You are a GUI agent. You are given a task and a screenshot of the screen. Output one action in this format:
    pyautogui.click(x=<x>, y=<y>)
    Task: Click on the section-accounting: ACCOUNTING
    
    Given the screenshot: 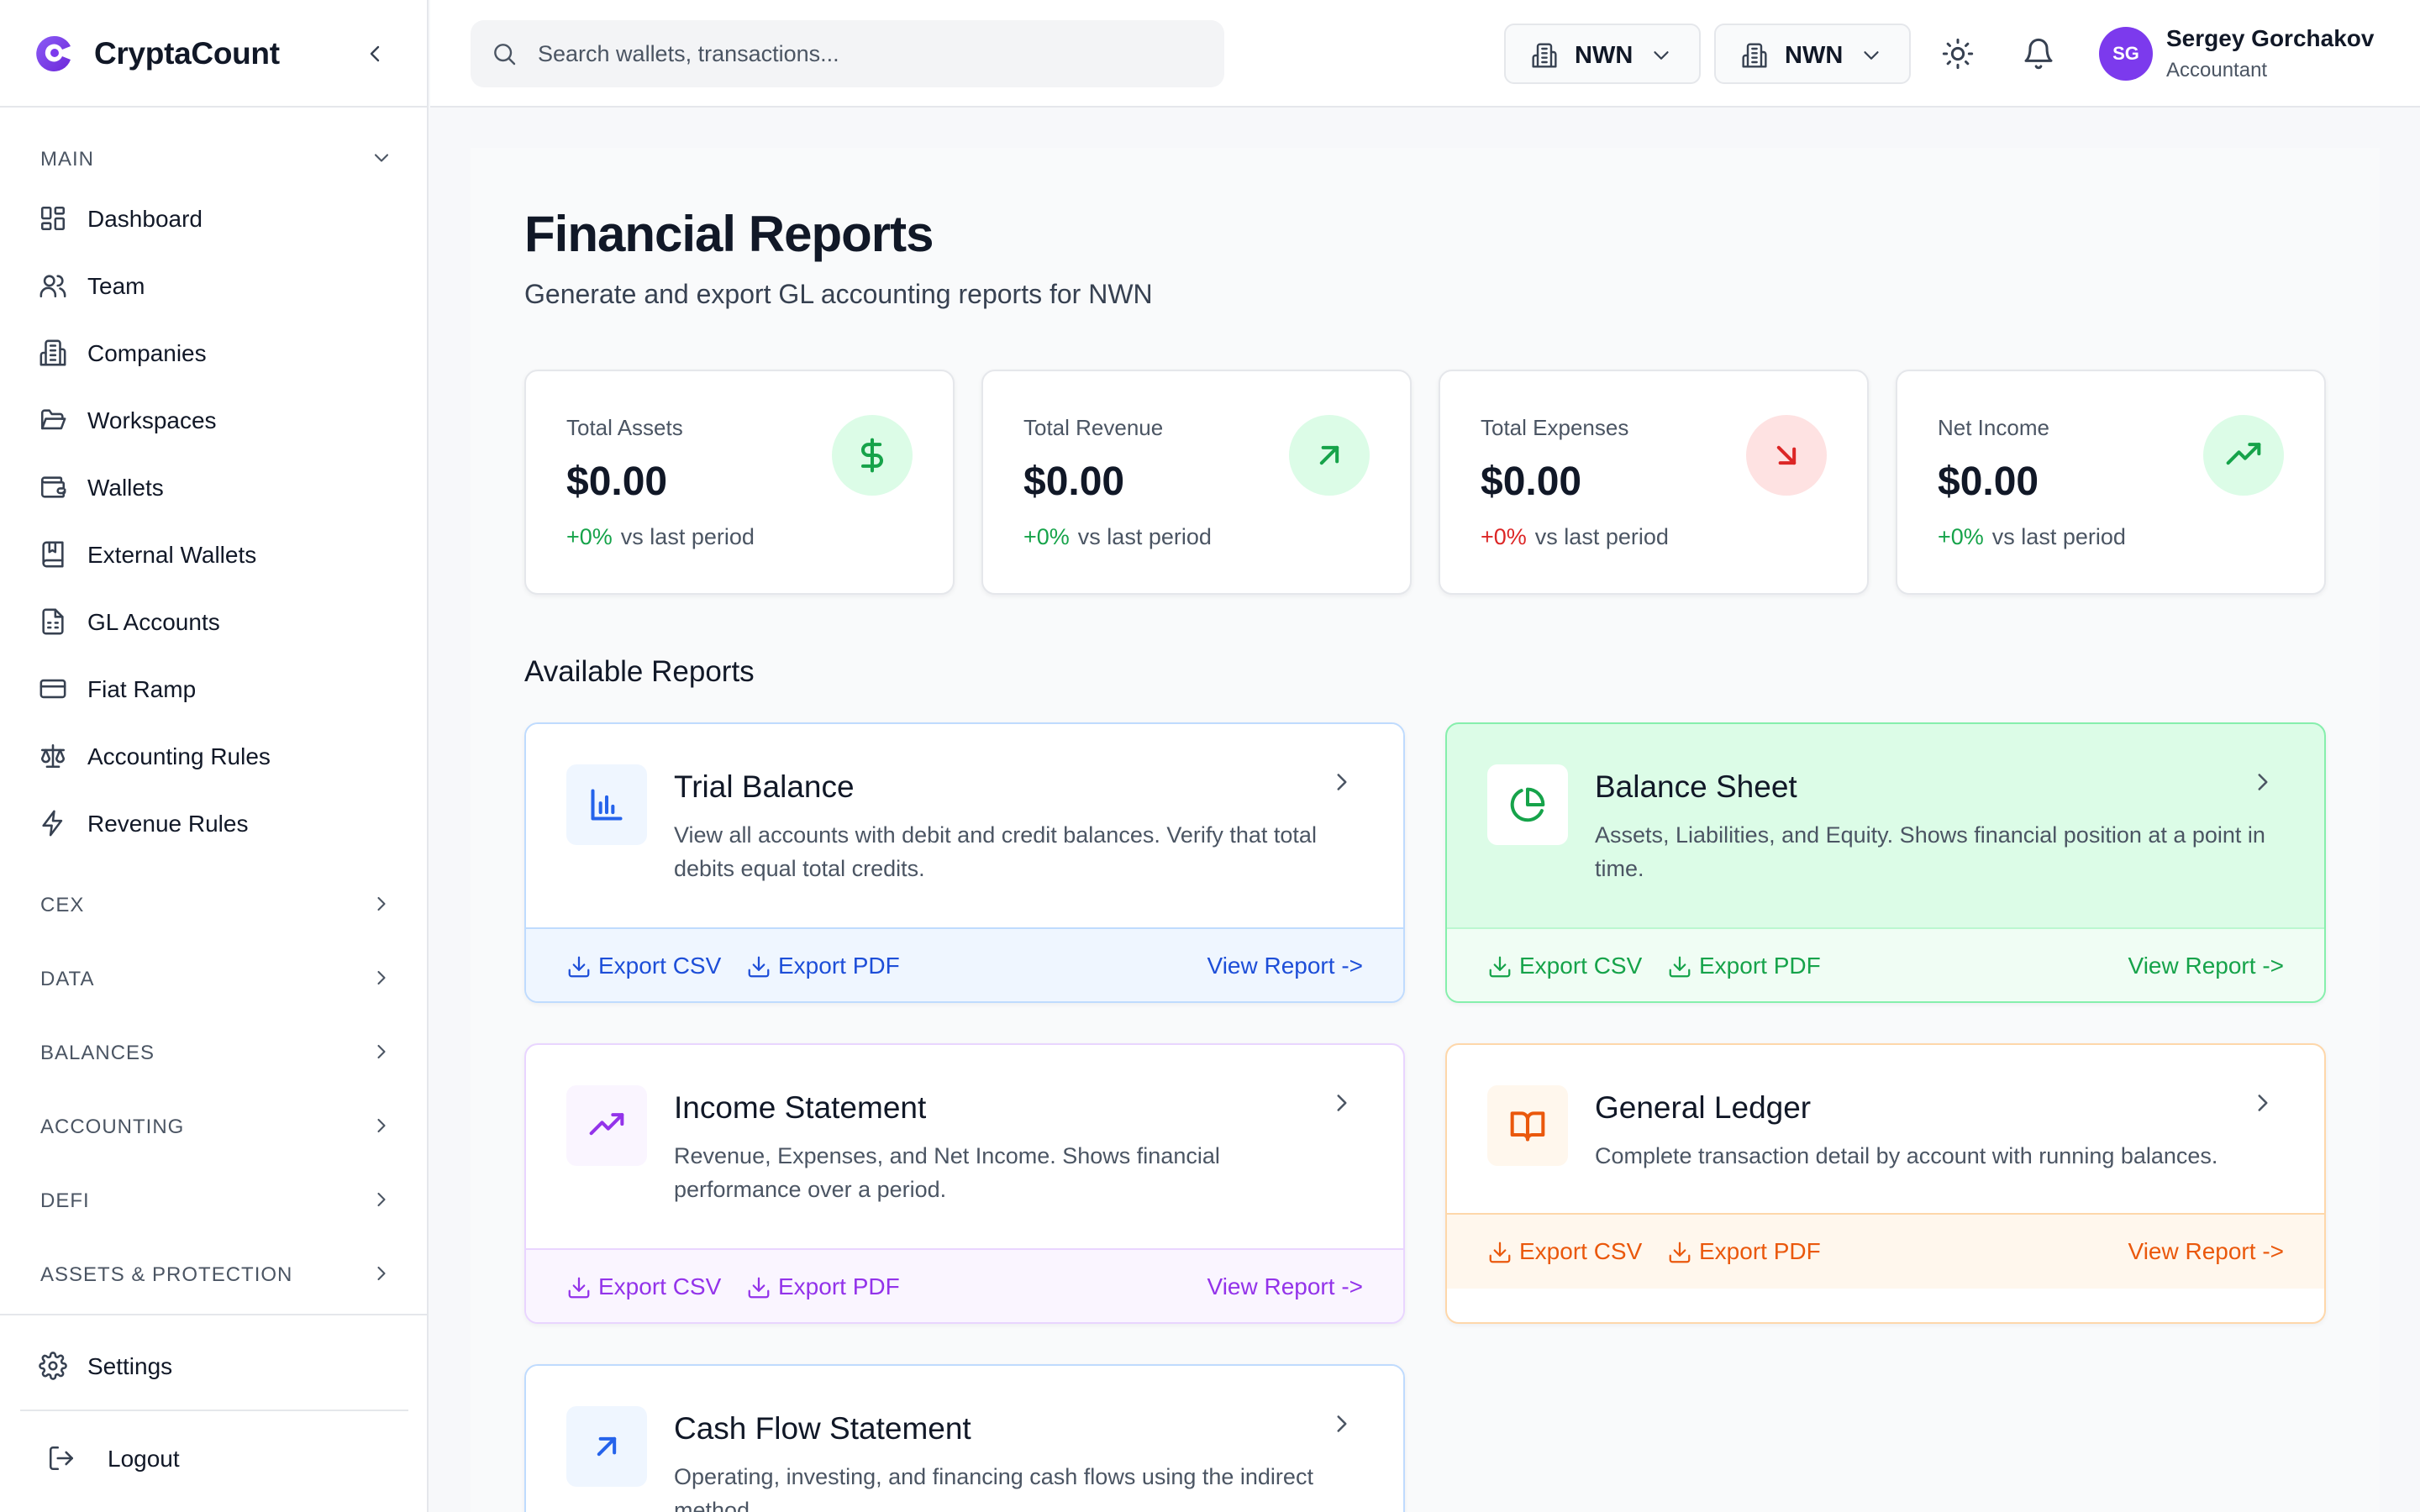 What is the action you would take?
    pyautogui.click(x=217, y=1125)
    